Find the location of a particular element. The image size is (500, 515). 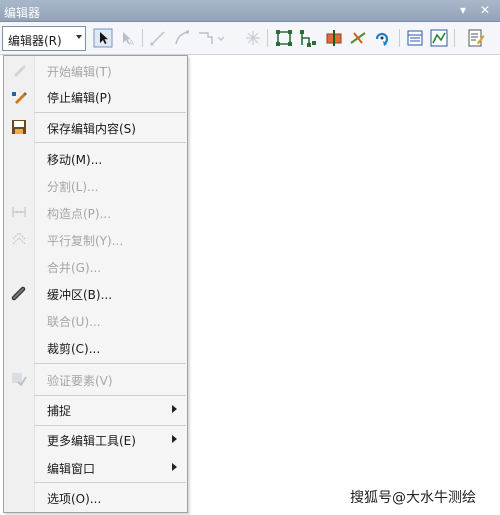

editor-menu-button: 编辑器(R) is located at coordinates (44, 38).